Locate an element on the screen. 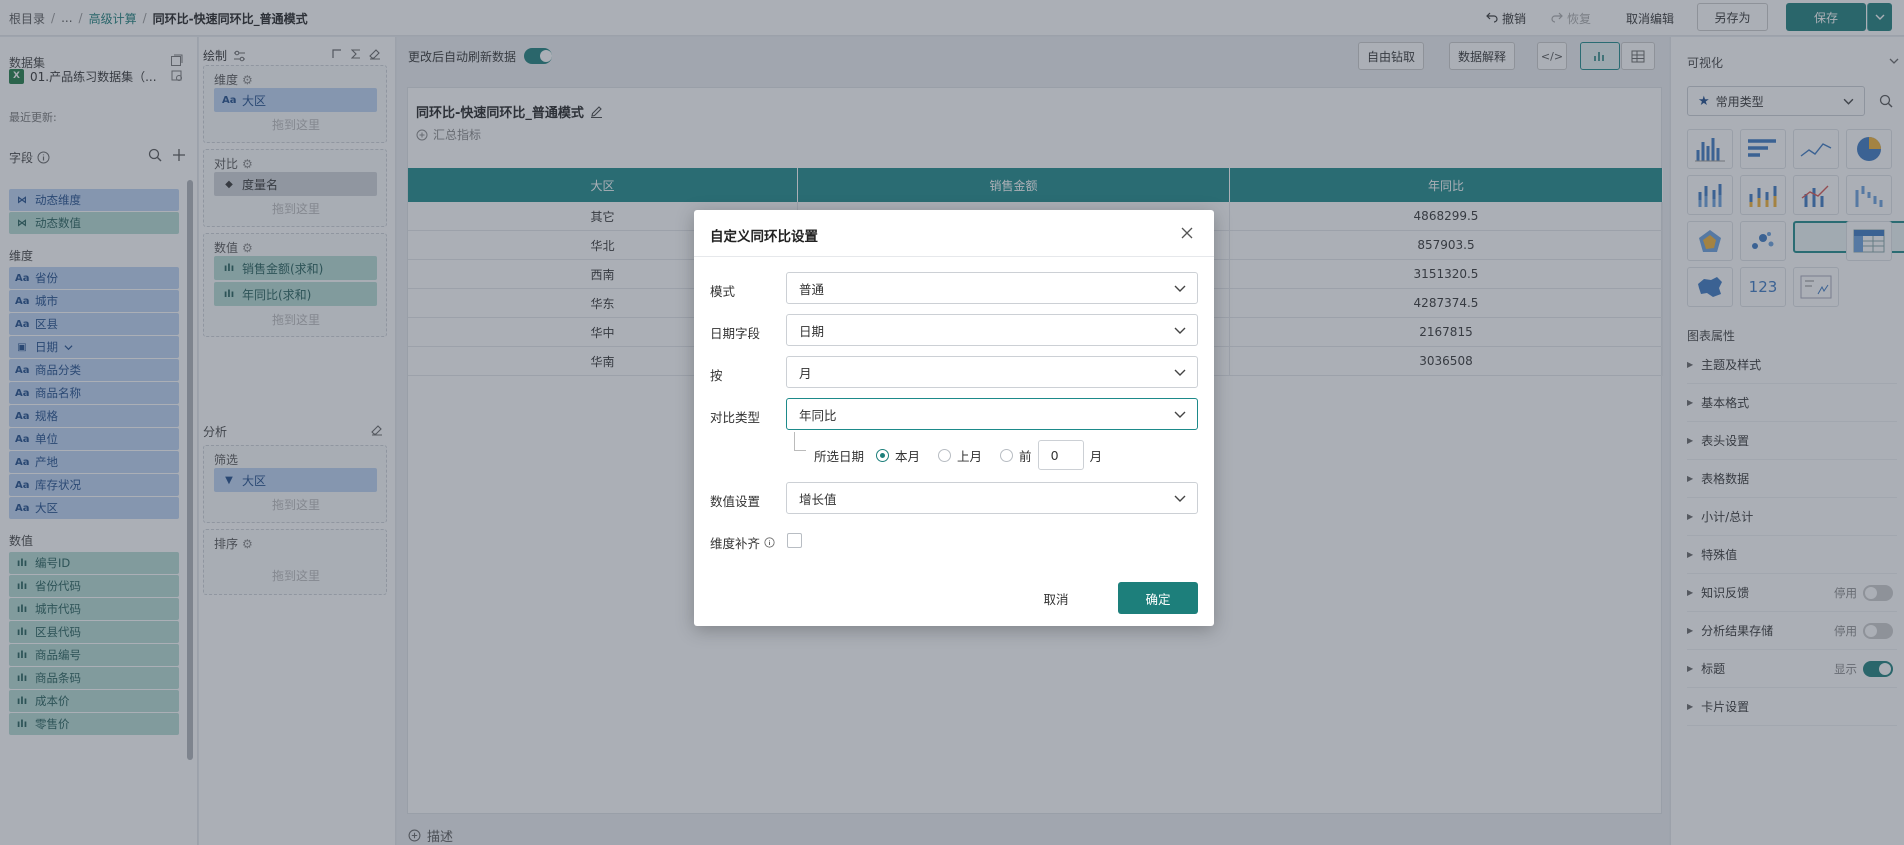  mode-label: 模式 is located at coordinates (723, 291).